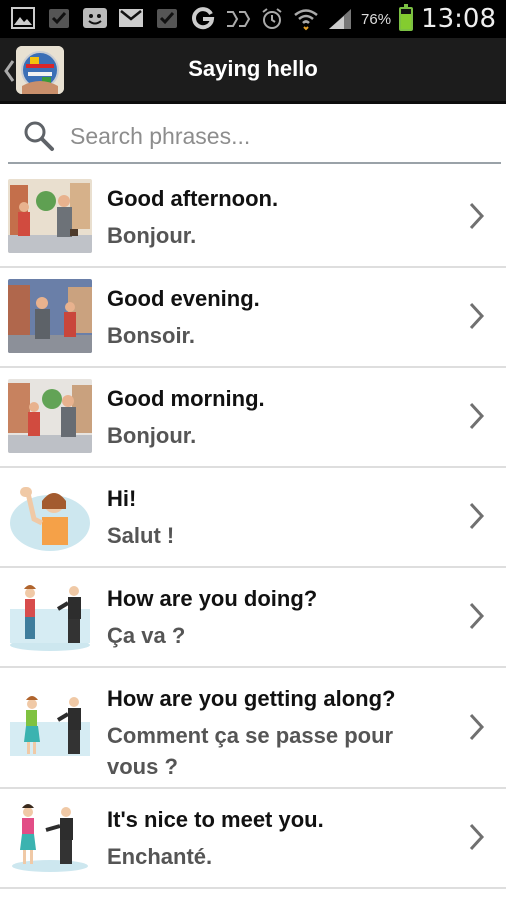  What do you see at coordinates (131, 18) in the screenshot?
I see `mail-icon` at bounding box center [131, 18].